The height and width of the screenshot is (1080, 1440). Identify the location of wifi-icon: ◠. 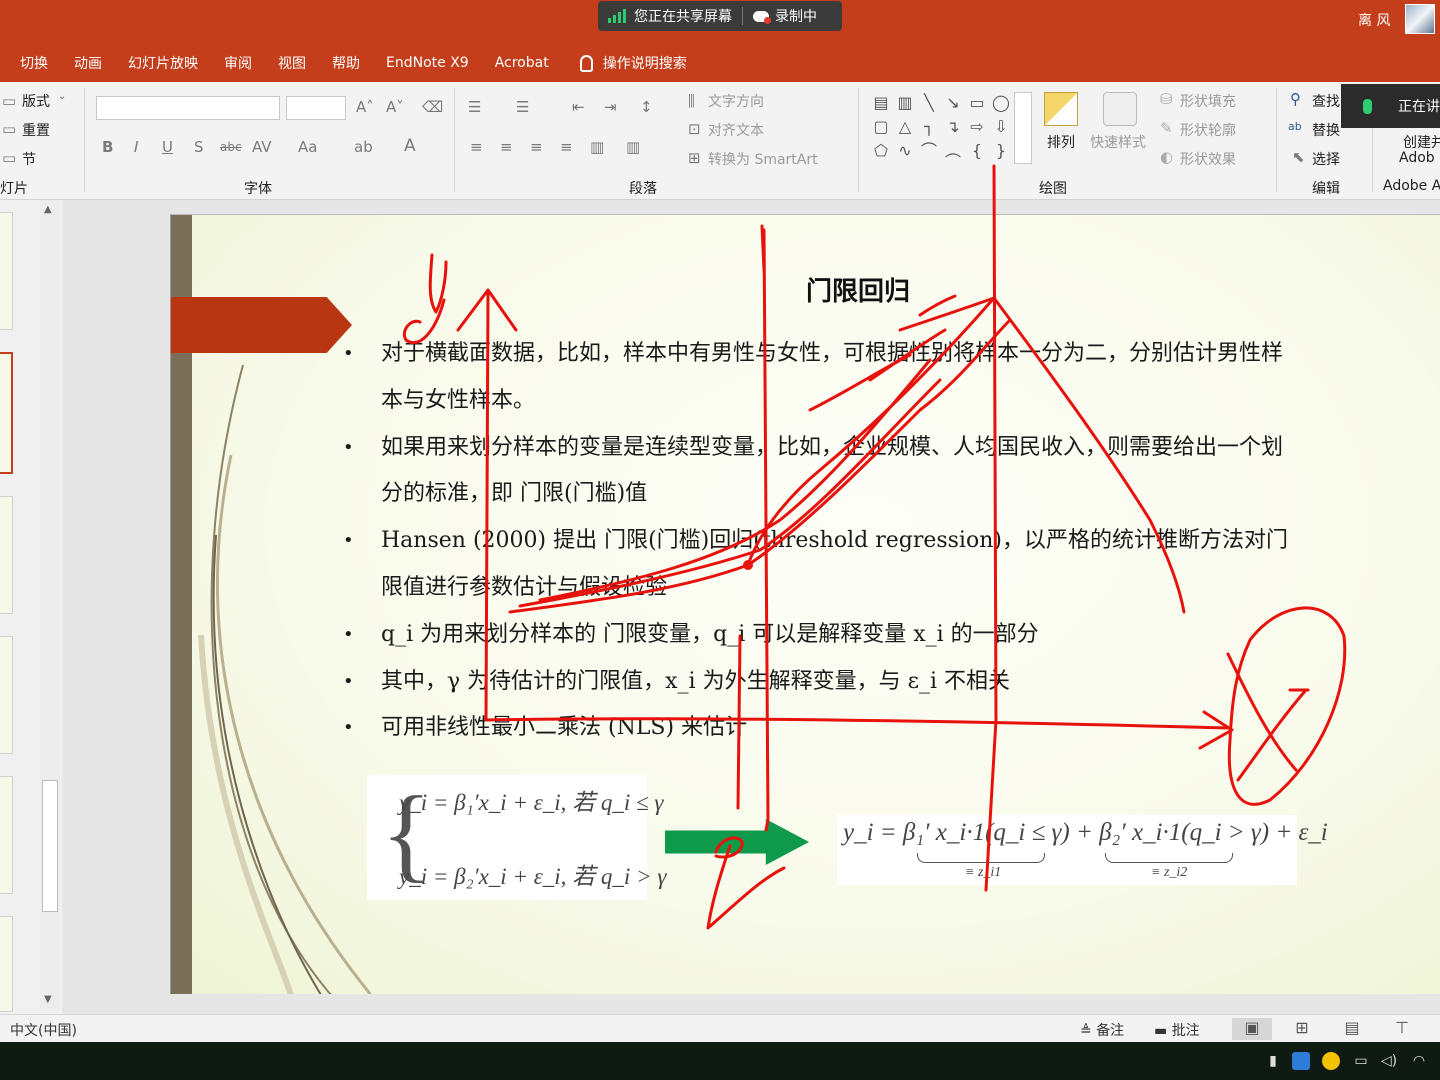
(1419, 1061).